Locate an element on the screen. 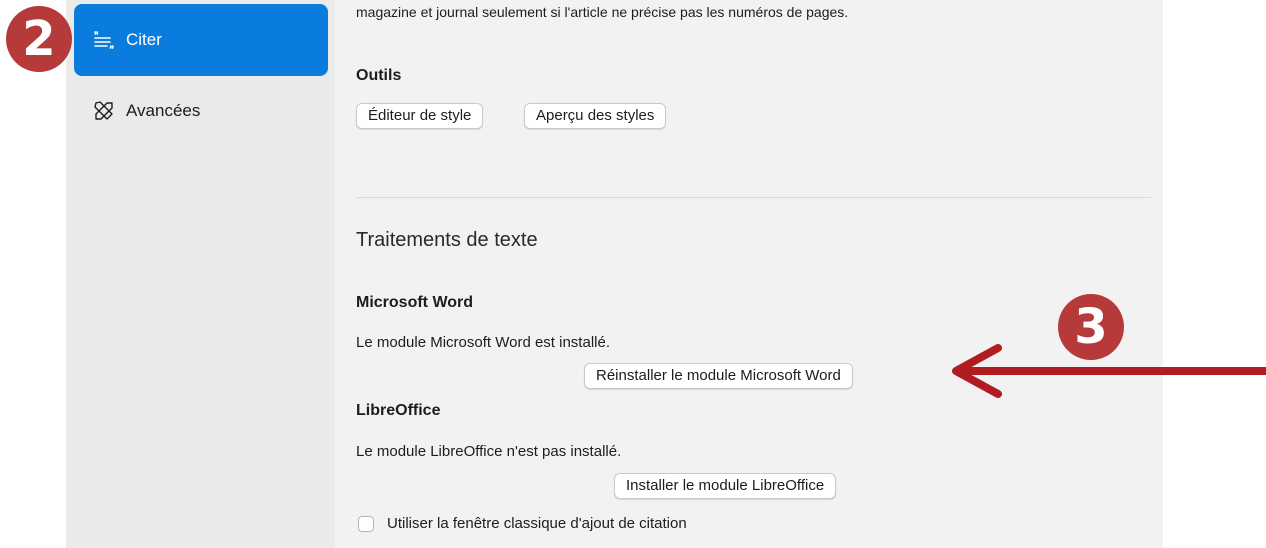 This screenshot has height=548, width=1266. sidebar-item-citer: Citer is located at coordinates (201, 40).